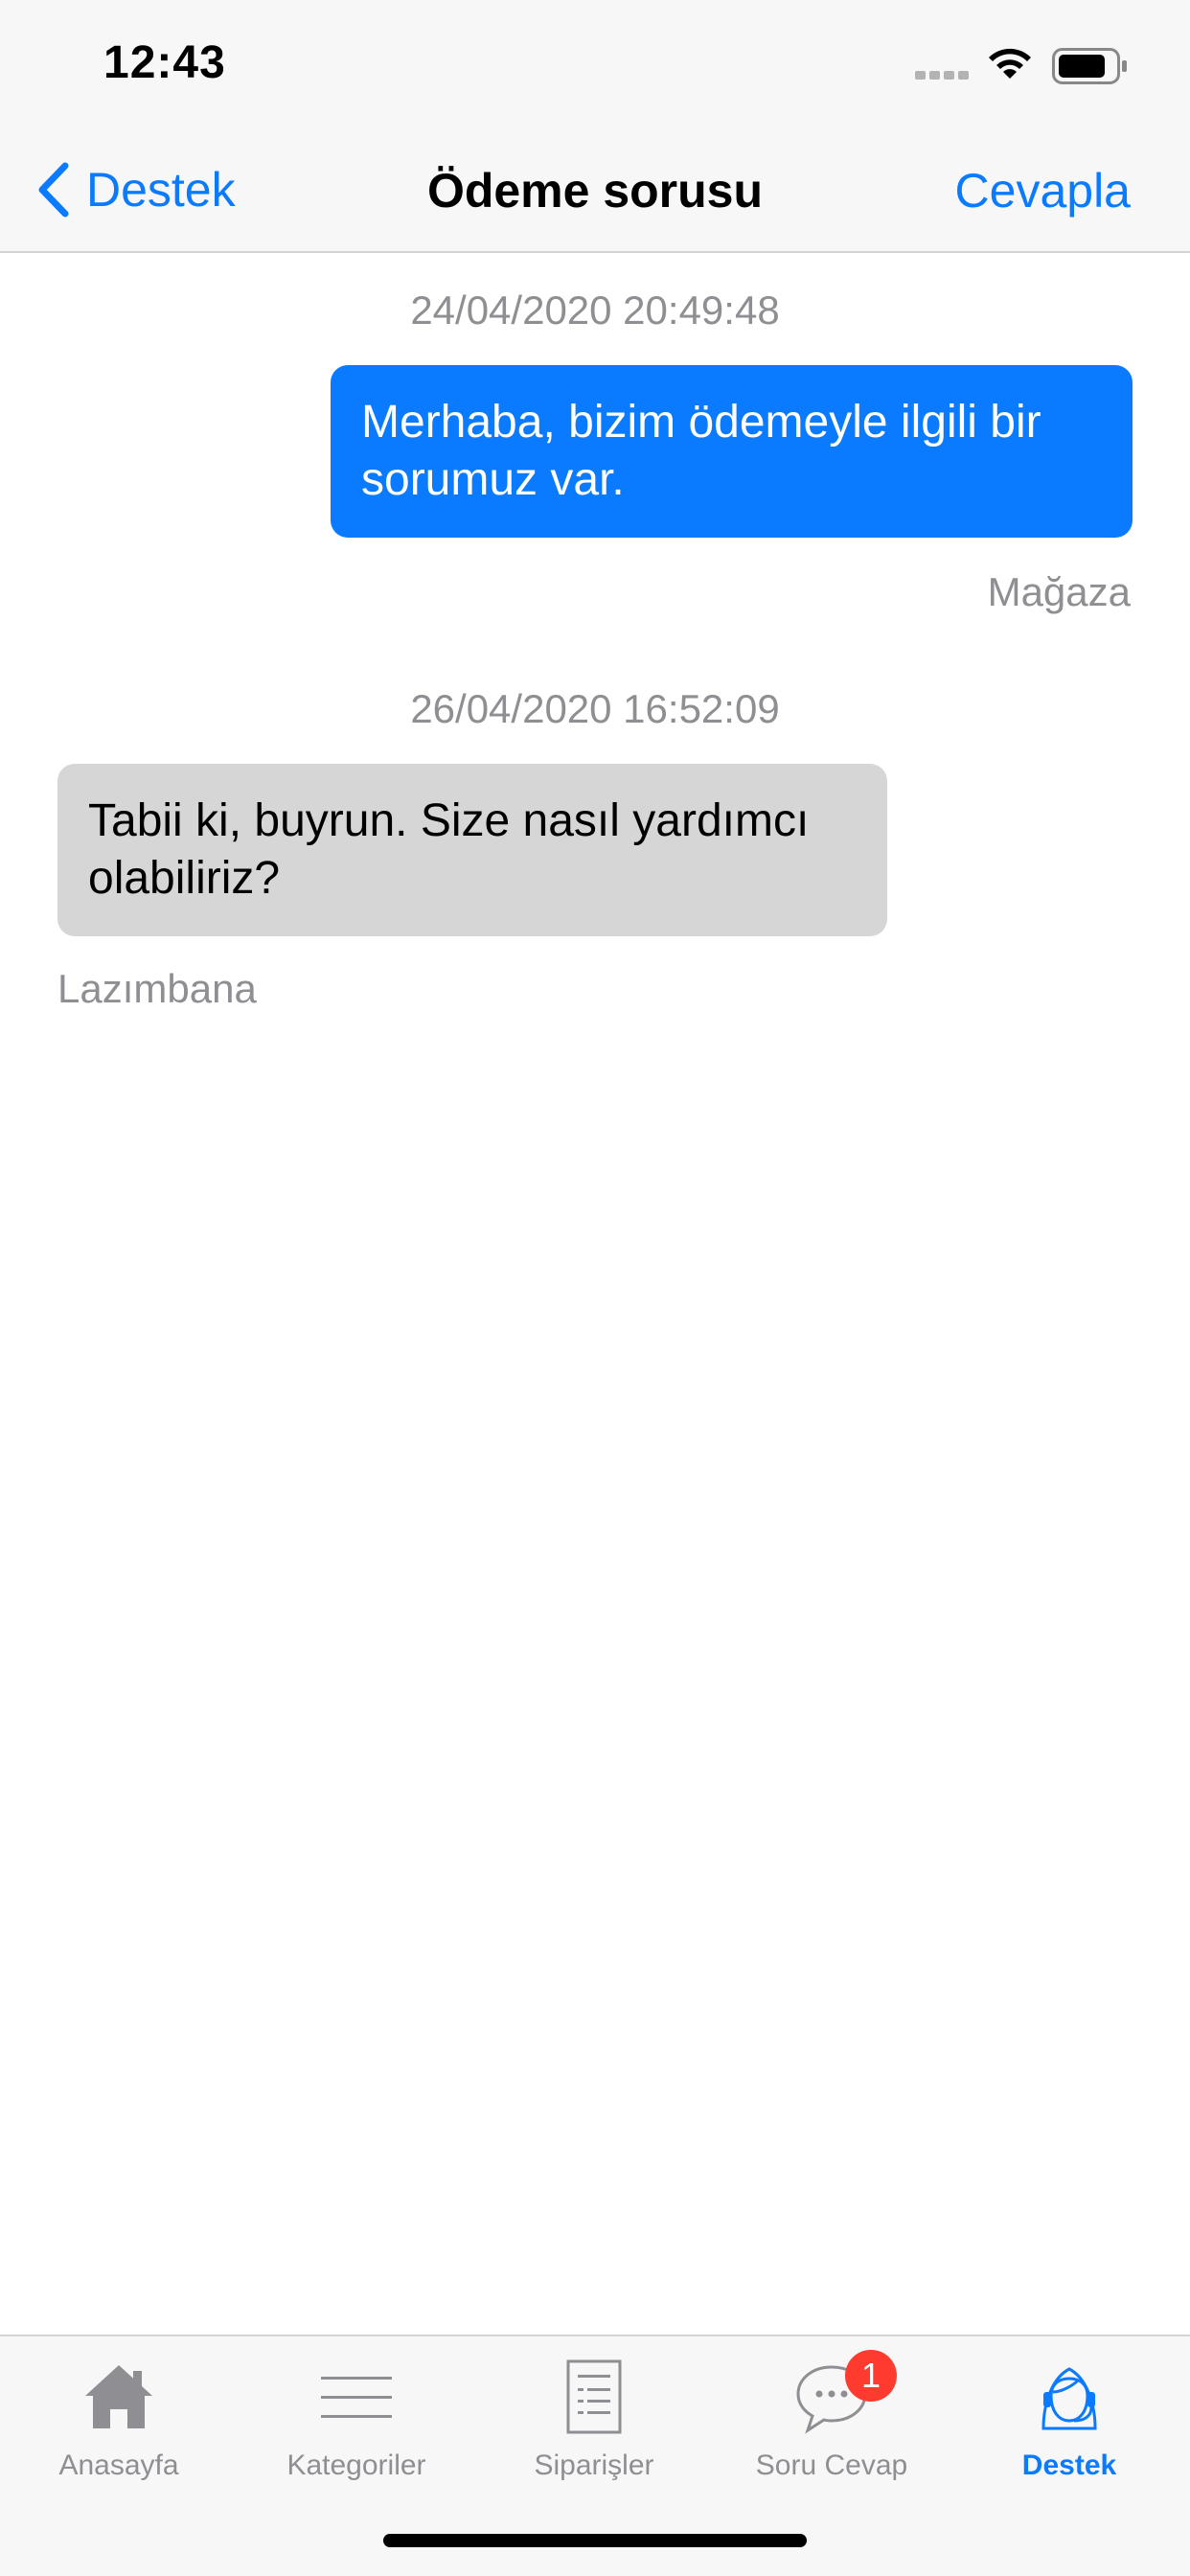  What do you see at coordinates (595, 708) in the screenshot?
I see `message-timestamp: 26/04/2020 16:52:09` at bounding box center [595, 708].